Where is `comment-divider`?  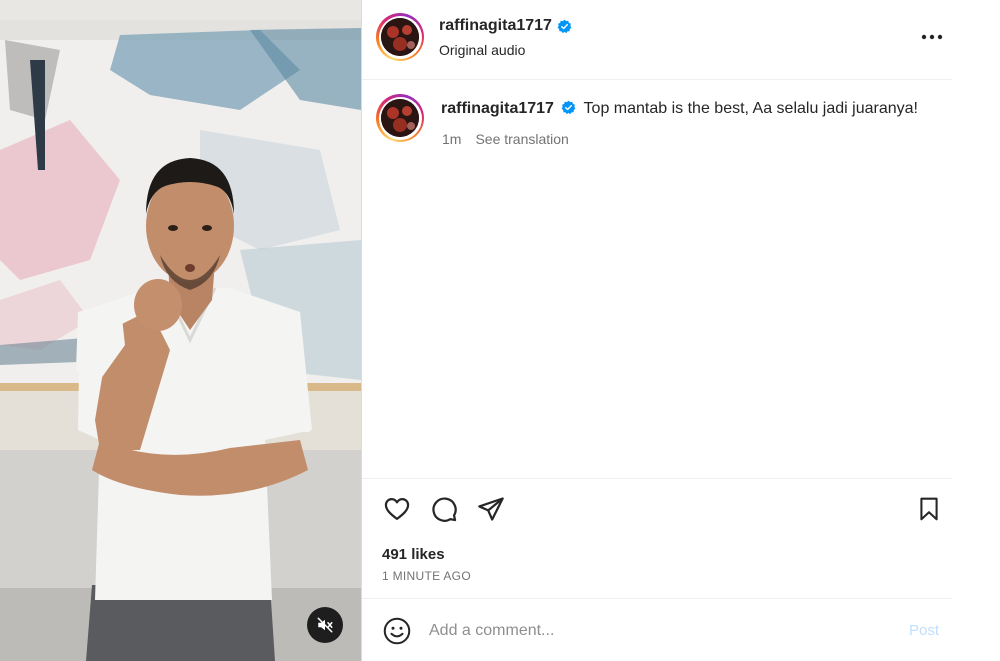
comment-divider is located at coordinates (657, 598).